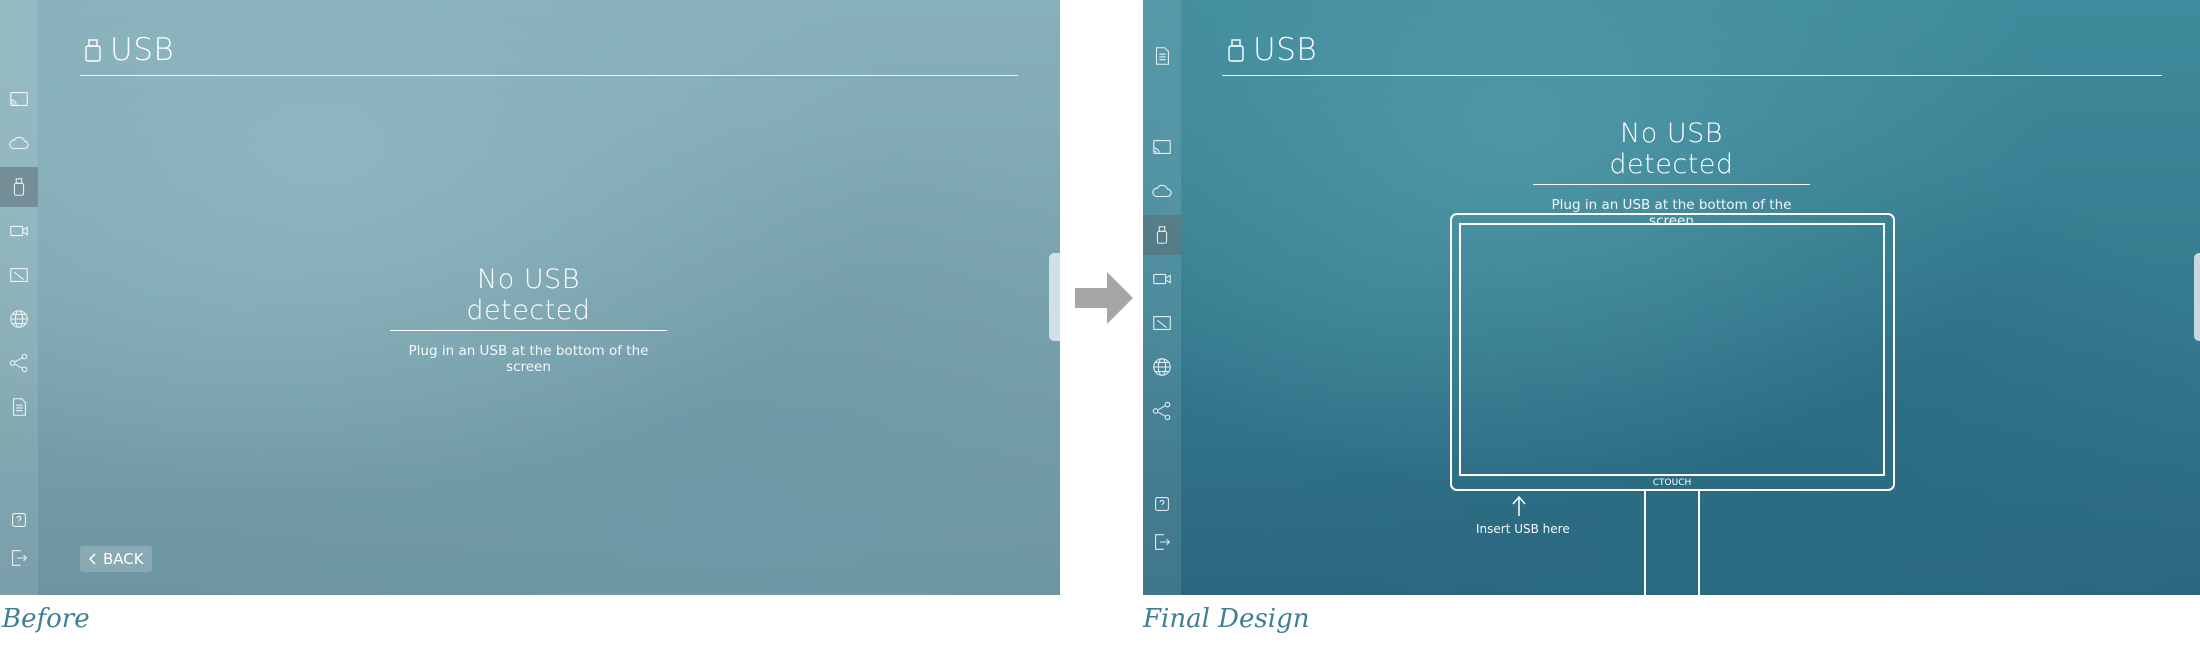 The height and width of the screenshot is (650, 2200). I want to click on title-divider, so click(549, 75).